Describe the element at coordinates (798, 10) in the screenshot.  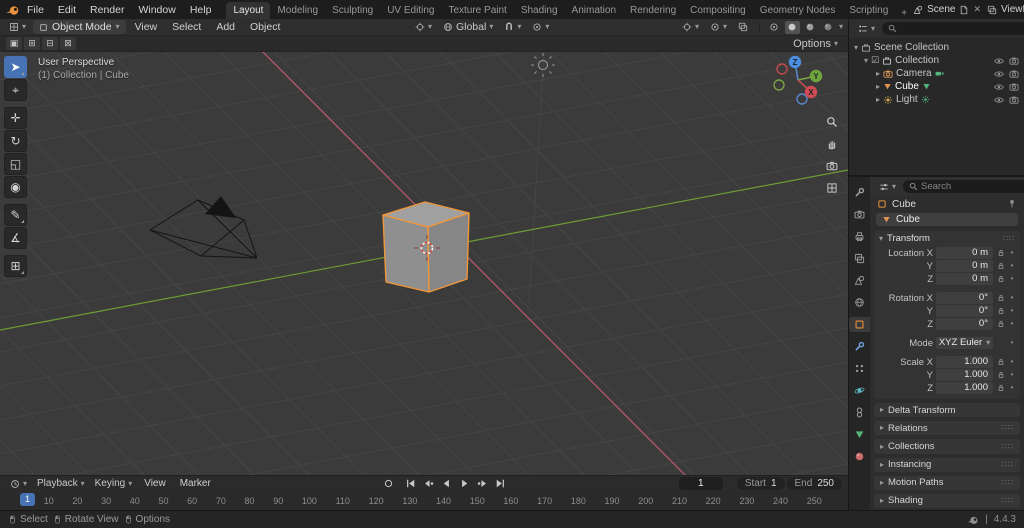
I see `tab-geometry-nodes: Geometry Nodes` at that location.